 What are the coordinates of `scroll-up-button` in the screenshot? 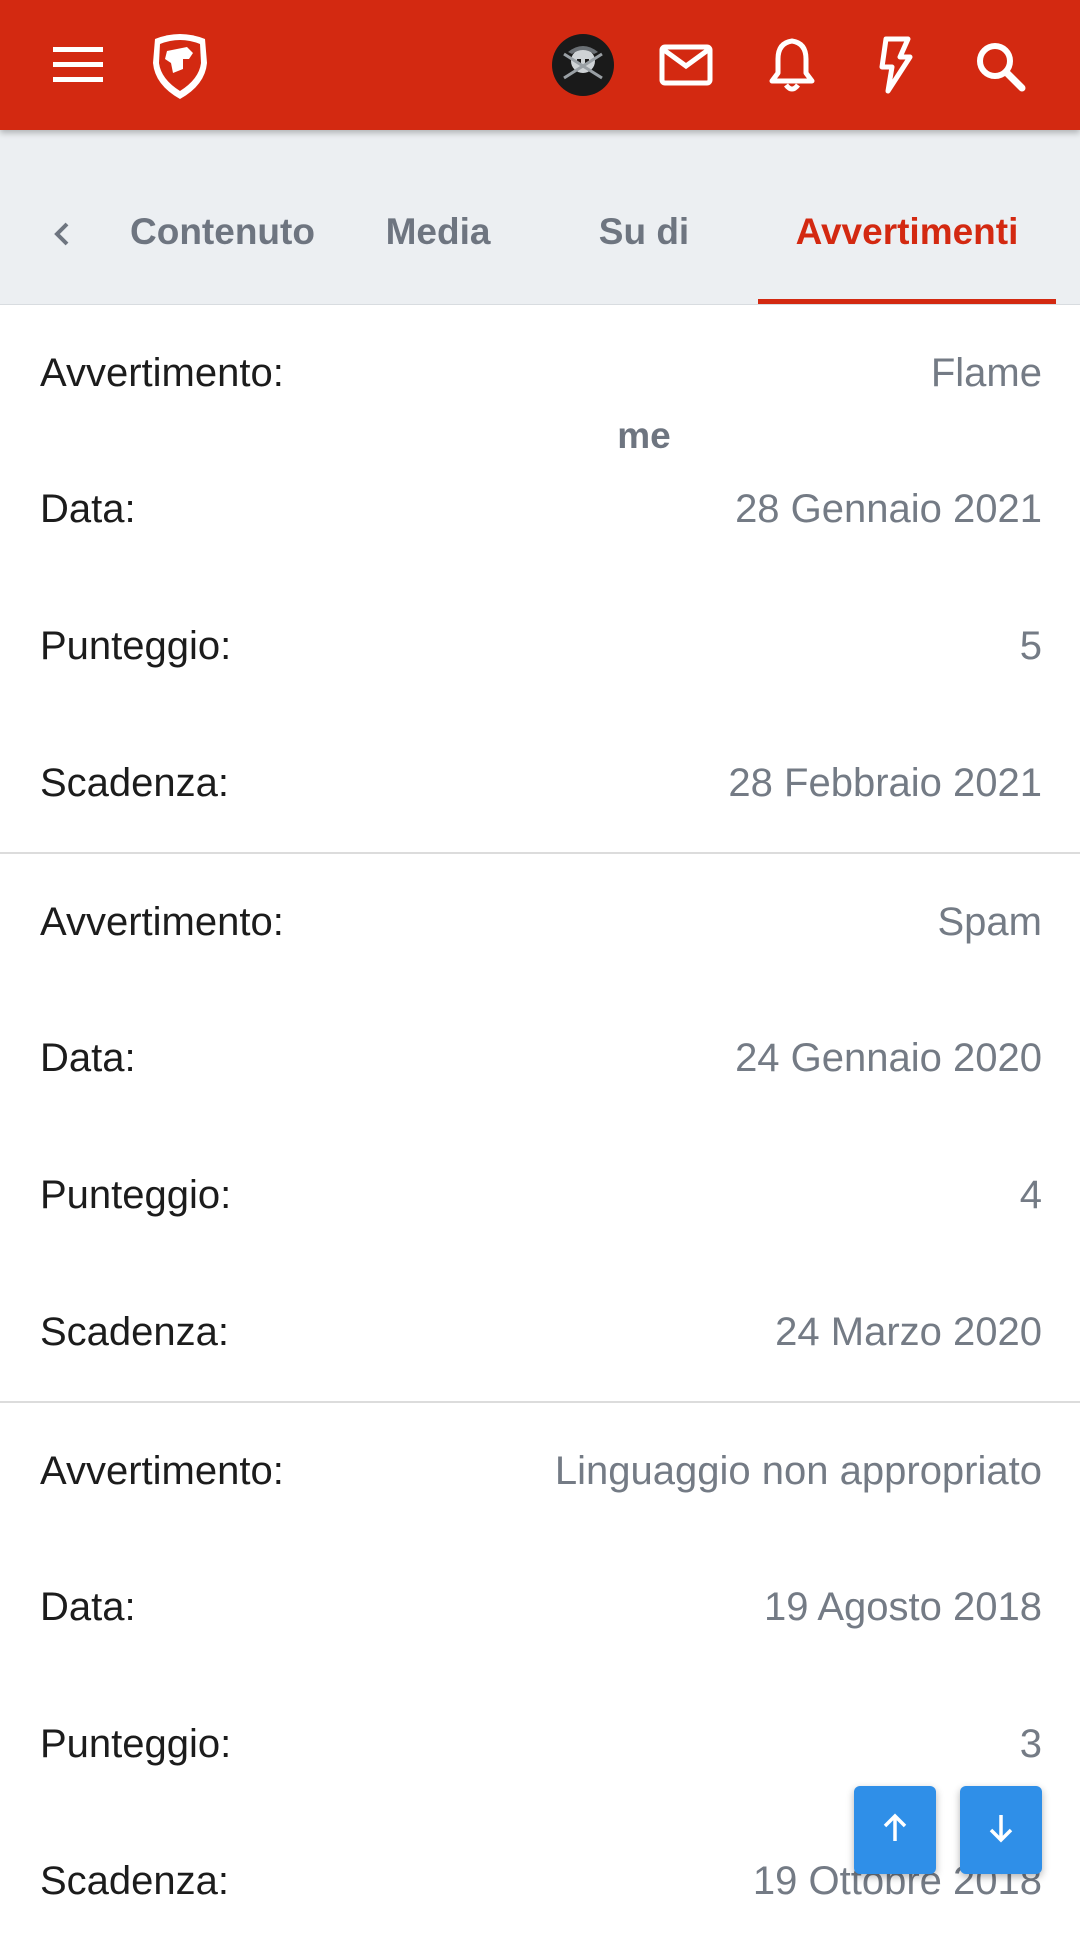 It's located at (895, 1830).